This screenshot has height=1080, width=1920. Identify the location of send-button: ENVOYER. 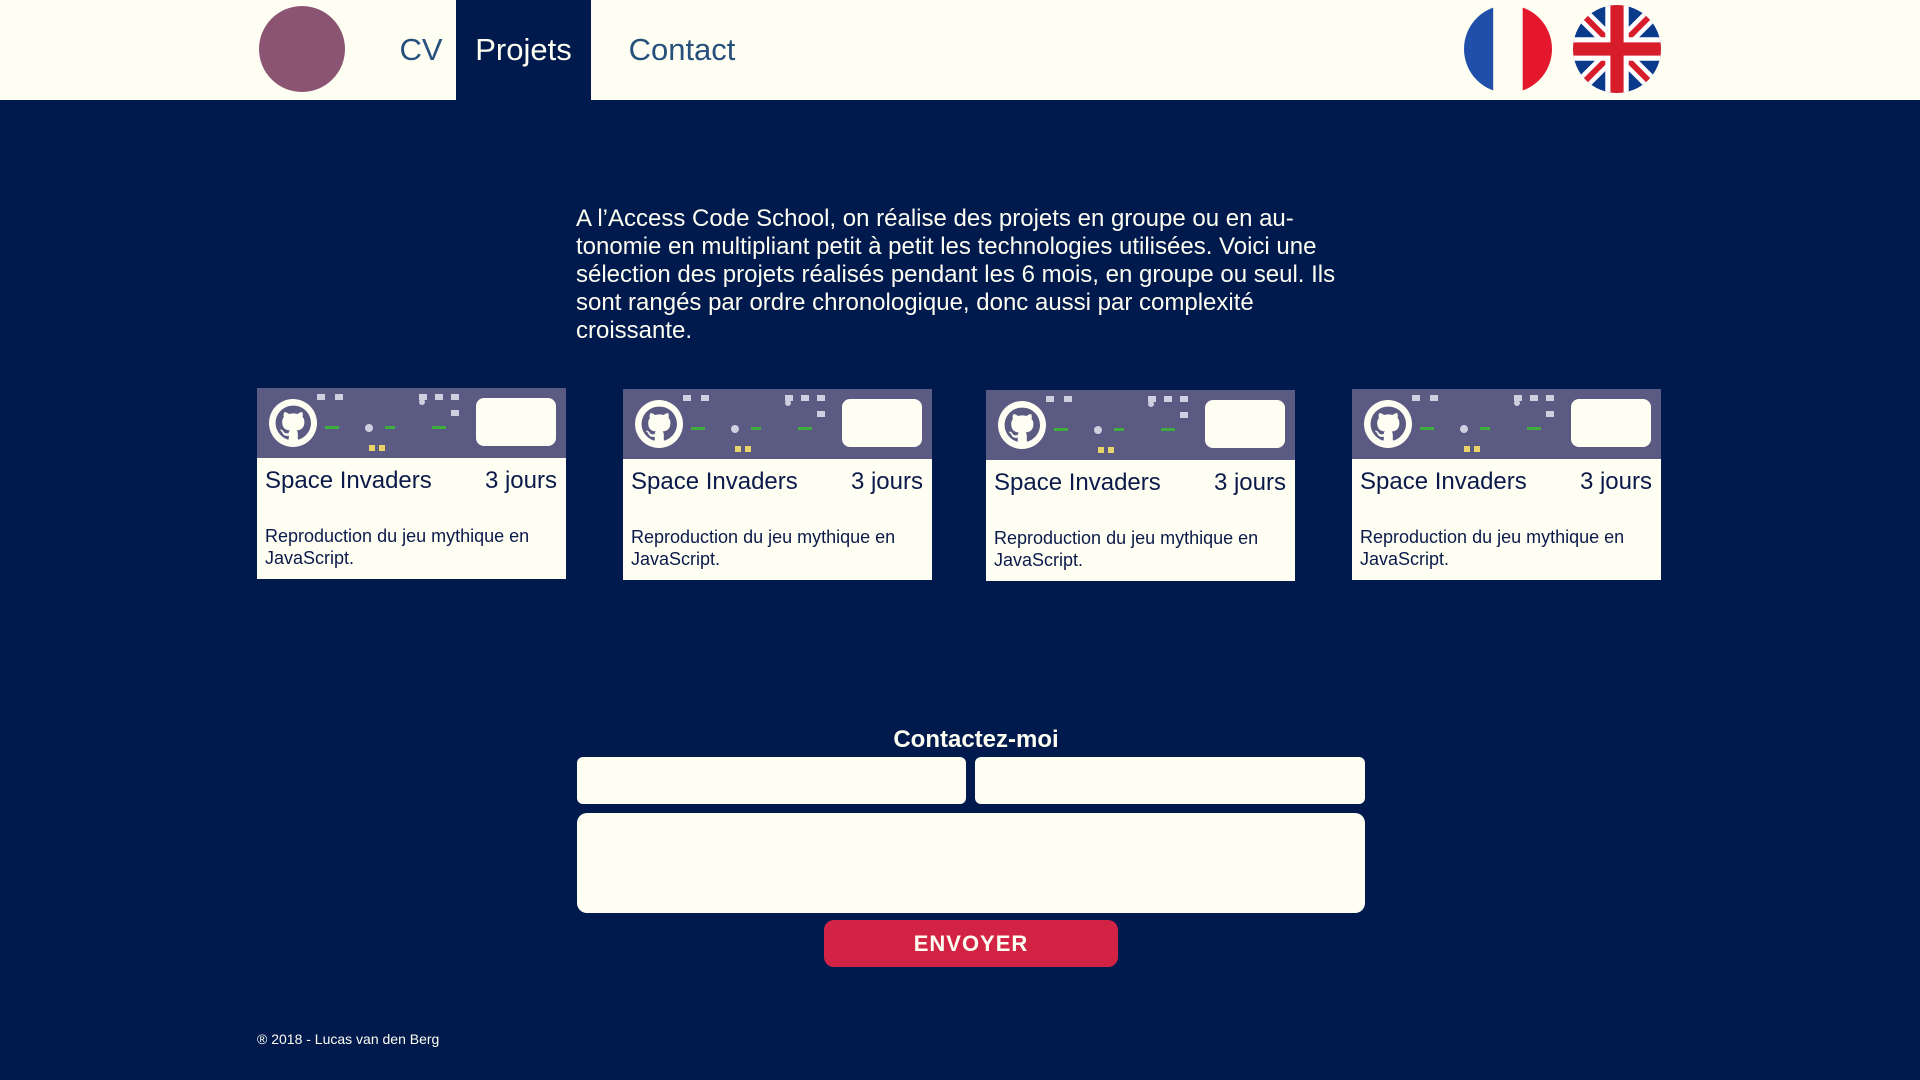
(971, 943).